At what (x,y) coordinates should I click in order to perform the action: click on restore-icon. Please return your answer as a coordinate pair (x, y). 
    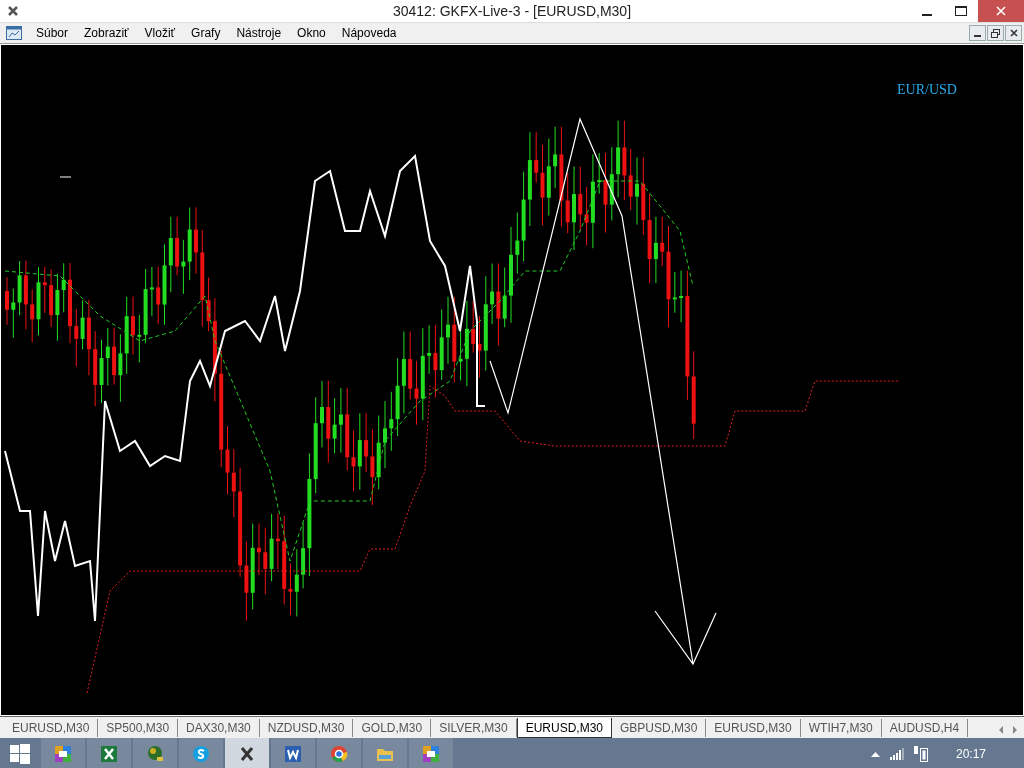
    Looking at the image, I should click on (995, 33).